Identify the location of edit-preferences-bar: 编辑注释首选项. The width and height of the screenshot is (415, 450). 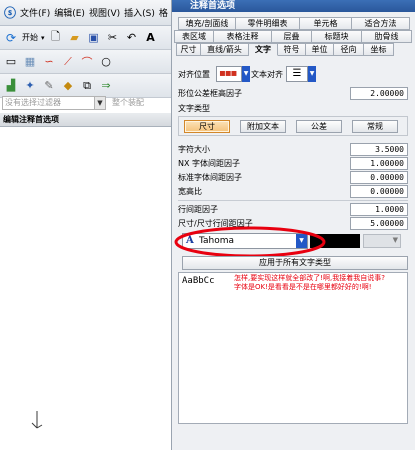
(85, 120).